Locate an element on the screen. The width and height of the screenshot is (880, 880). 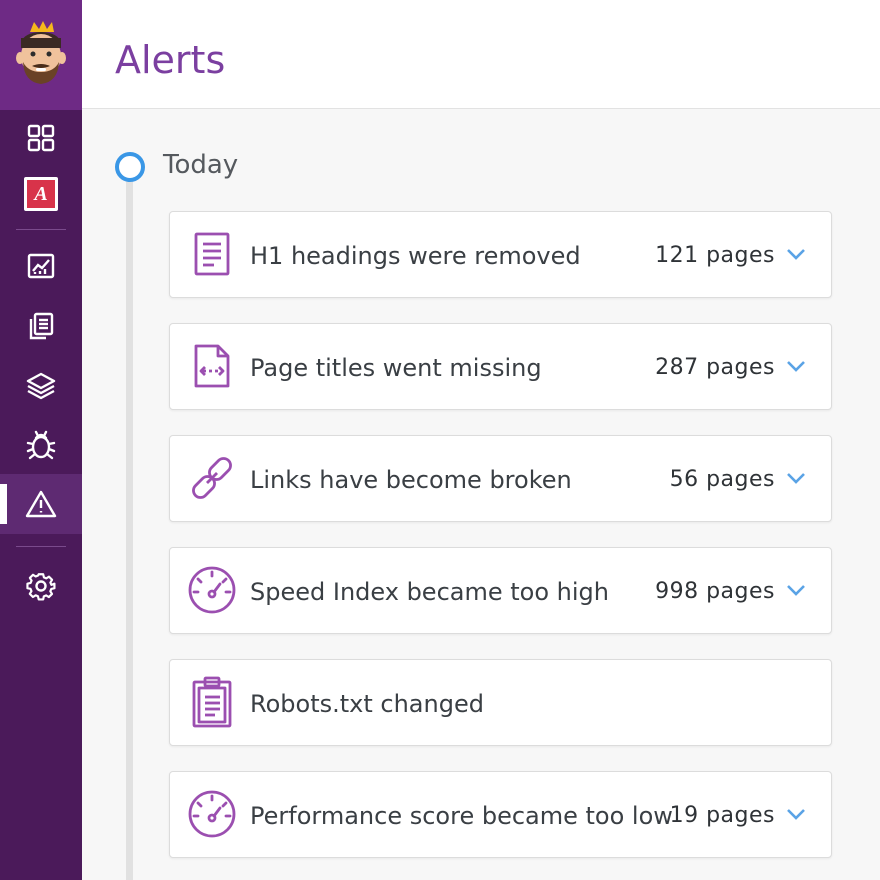
alert-card: Links have become broken 56 pages is located at coordinates (500, 478).